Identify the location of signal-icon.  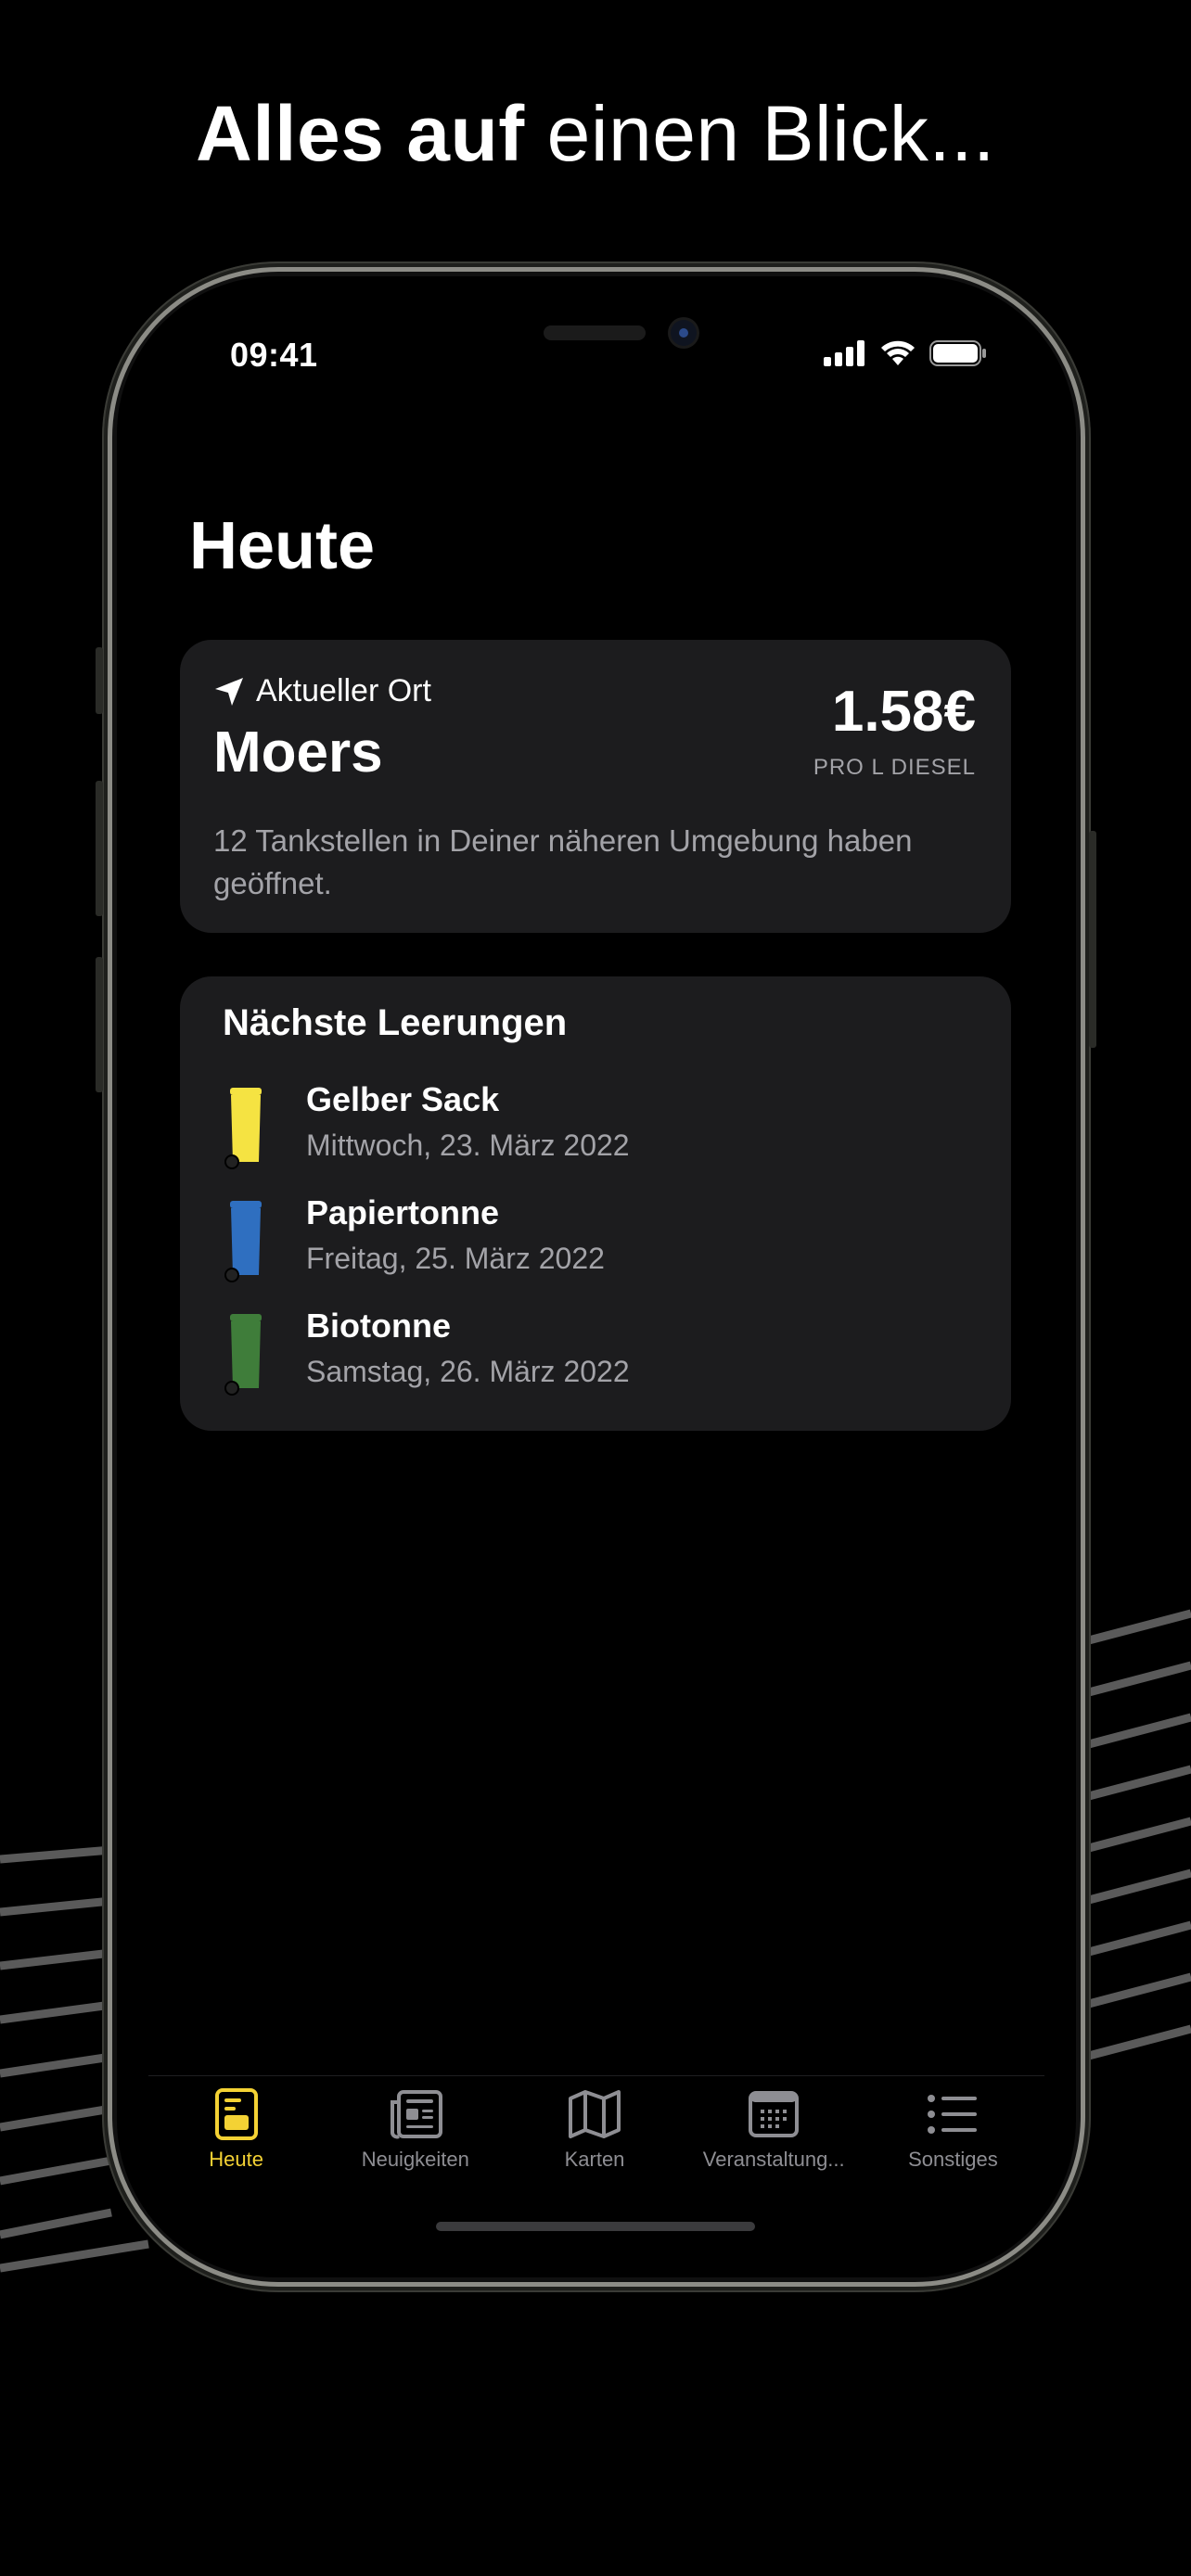
(844, 353).